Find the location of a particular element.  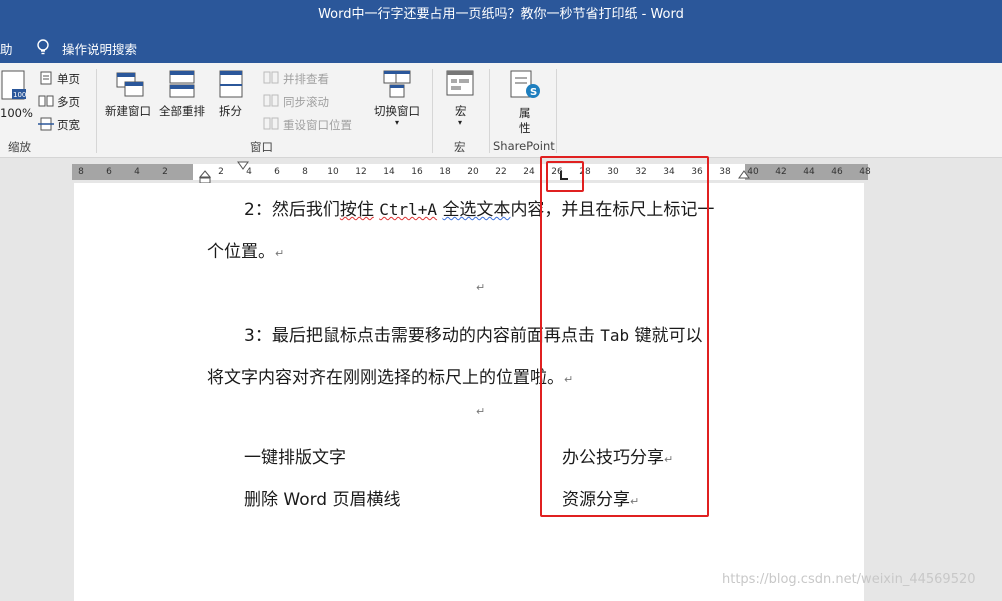

ruler-tick-label: 48 is located at coordinates (865, 172).